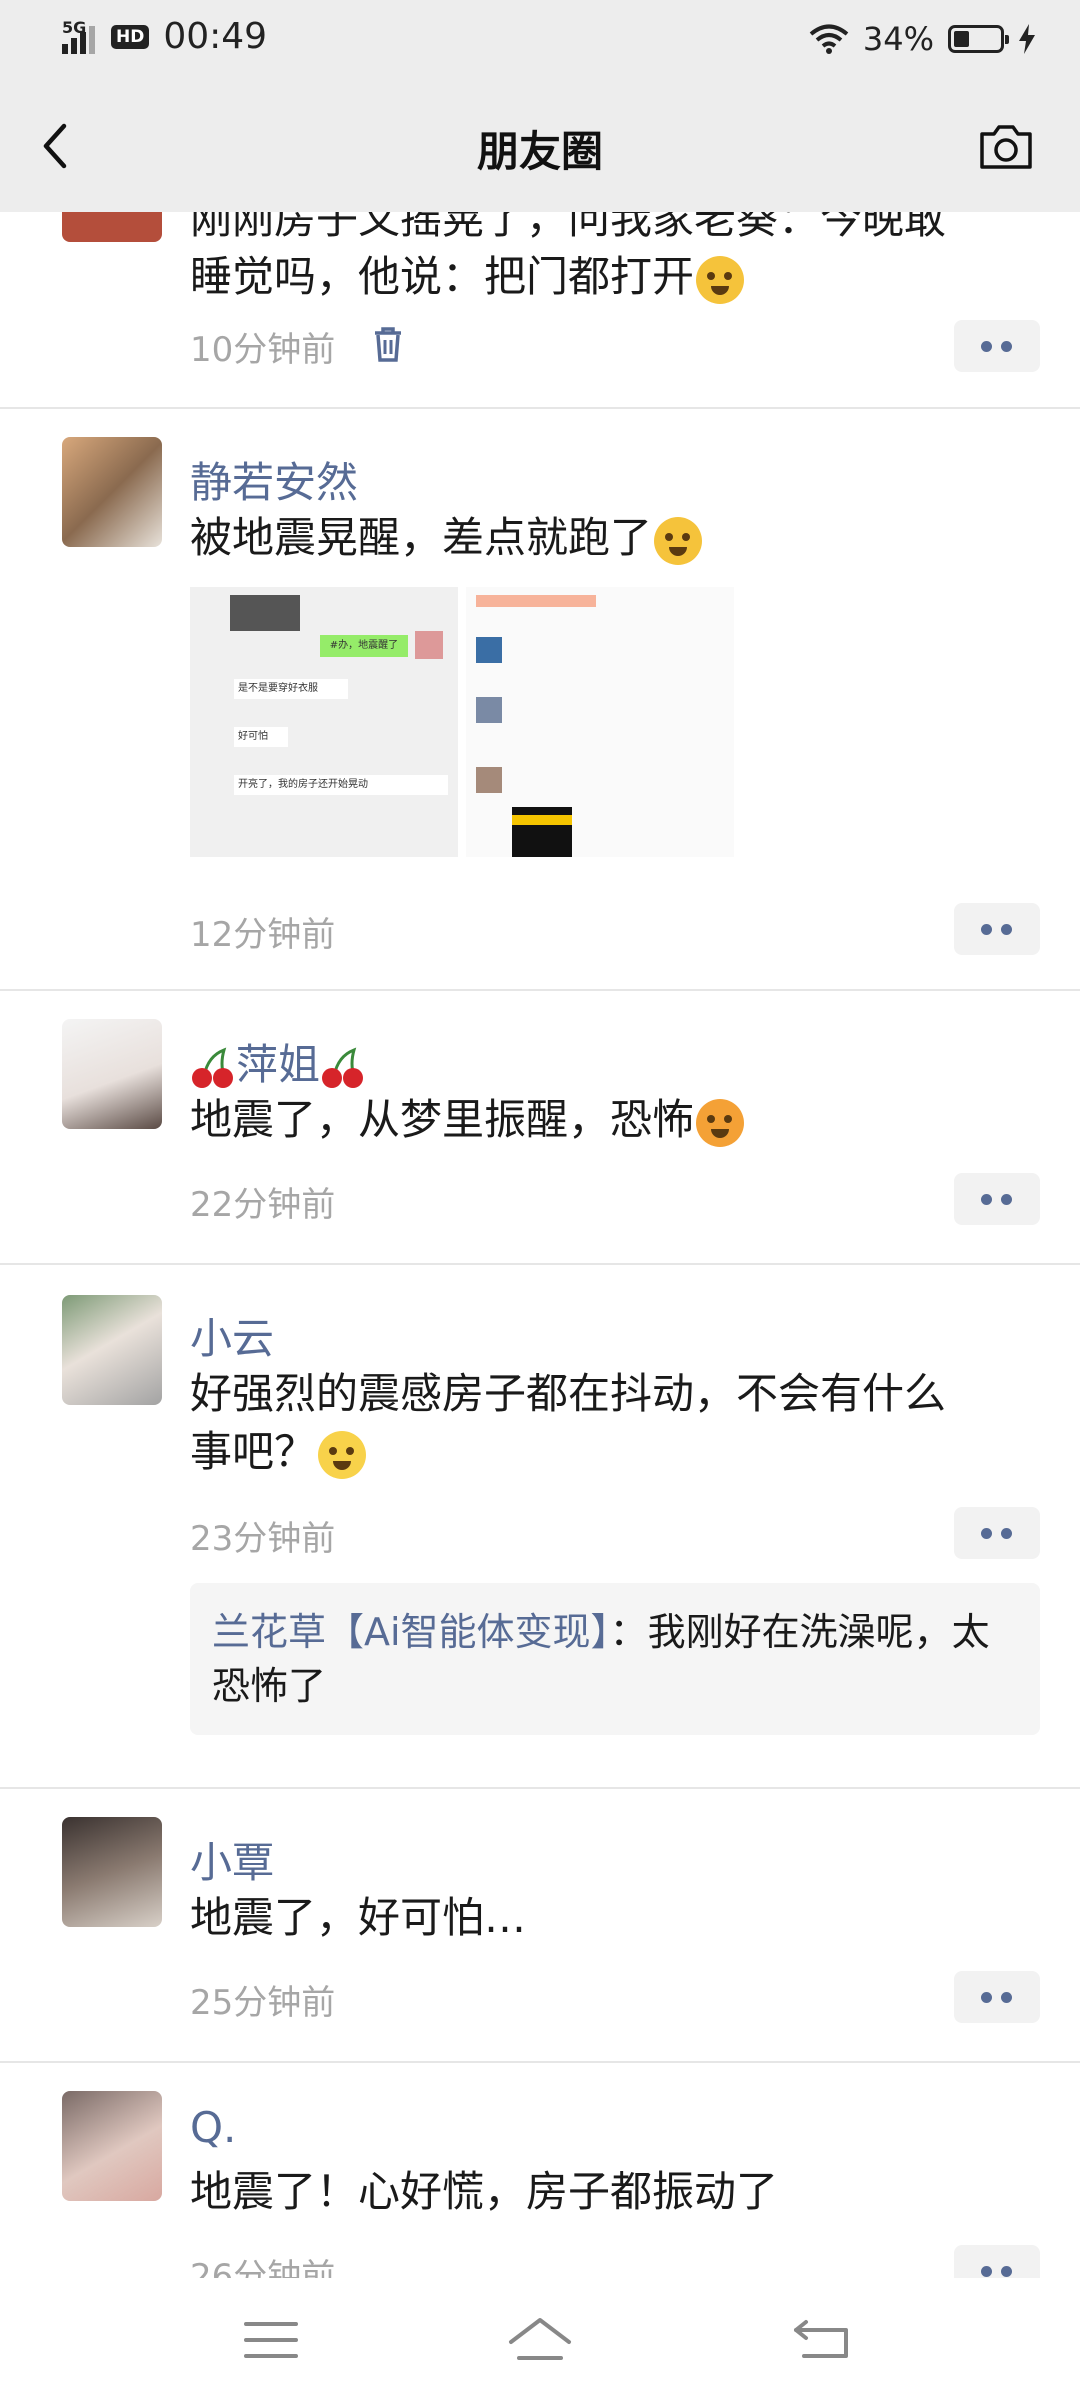 The width and height of the screenshot is (1080, 2408). What do you see at coordinates (253, 1451) in the screenshot?
I see `post-text-span: 事吧？` at bounding box center [253, 1451].